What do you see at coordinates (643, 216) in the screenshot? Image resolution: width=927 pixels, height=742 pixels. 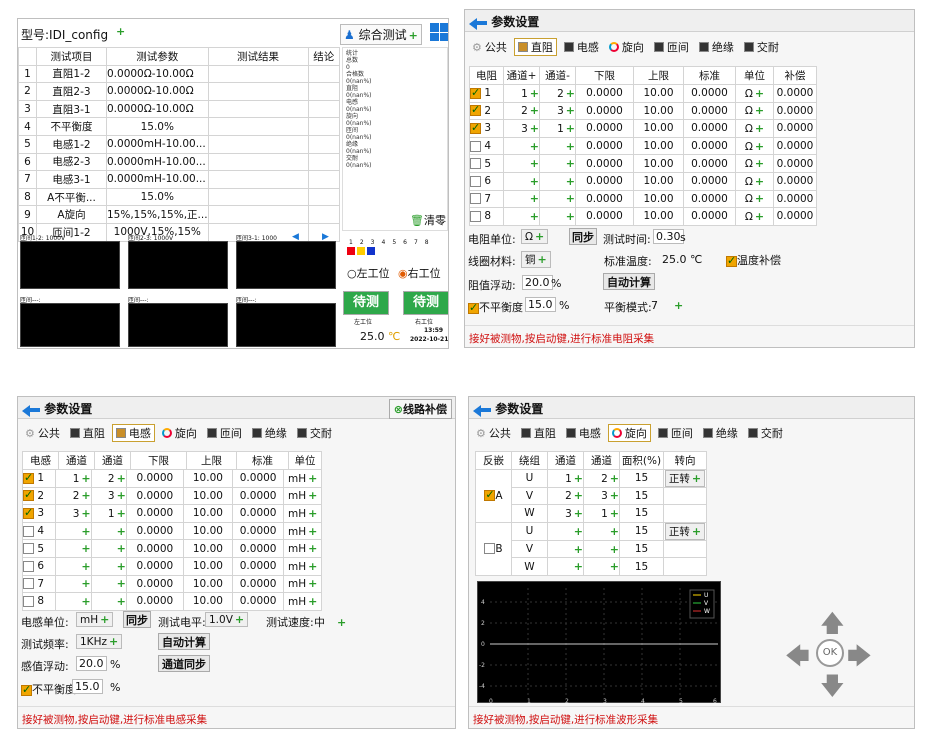 I see `table-row: 8 + +0.0000 10.00 0.0000 Ω +0.0000` at bounding box center [643, 216].